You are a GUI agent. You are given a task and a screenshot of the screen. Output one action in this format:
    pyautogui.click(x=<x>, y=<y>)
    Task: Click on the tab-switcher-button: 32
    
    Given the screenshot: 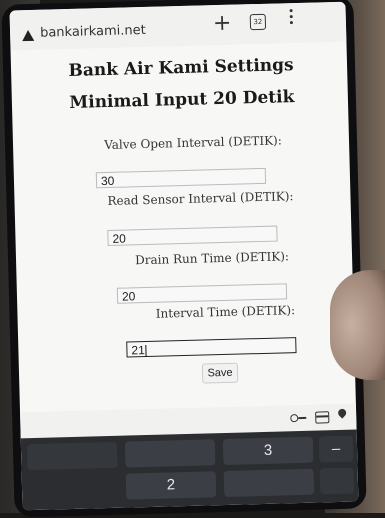 What is the action you would take?
    pyautogui.click(x=258, y=22)
    